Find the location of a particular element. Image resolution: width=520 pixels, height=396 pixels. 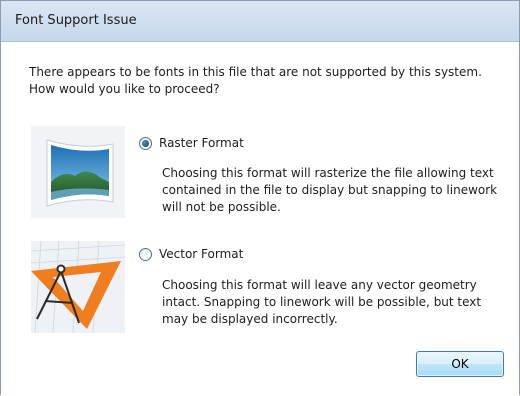

dialog-title: Font Support Issue is located at coordinates (76, 20).